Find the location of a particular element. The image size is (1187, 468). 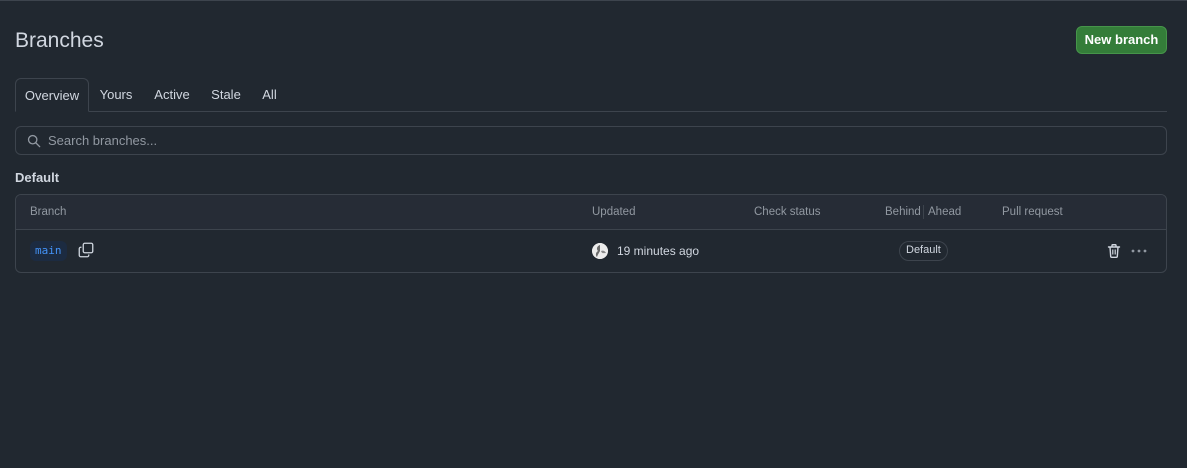

search-input is located at coordinates (603, 140).